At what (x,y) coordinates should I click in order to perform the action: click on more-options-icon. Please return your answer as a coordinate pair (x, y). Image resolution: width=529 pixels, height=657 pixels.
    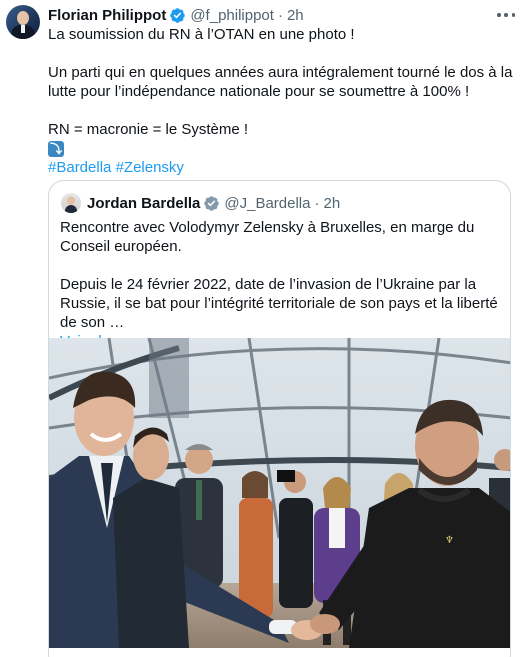
    Looking at the image, I should click on (506, 15).